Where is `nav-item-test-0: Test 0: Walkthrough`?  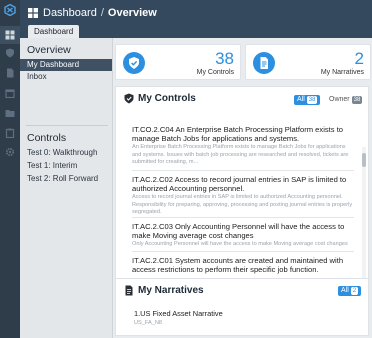 nav-item-test-0: Test 0: Walkthrough is located at coordinates (66, 153).